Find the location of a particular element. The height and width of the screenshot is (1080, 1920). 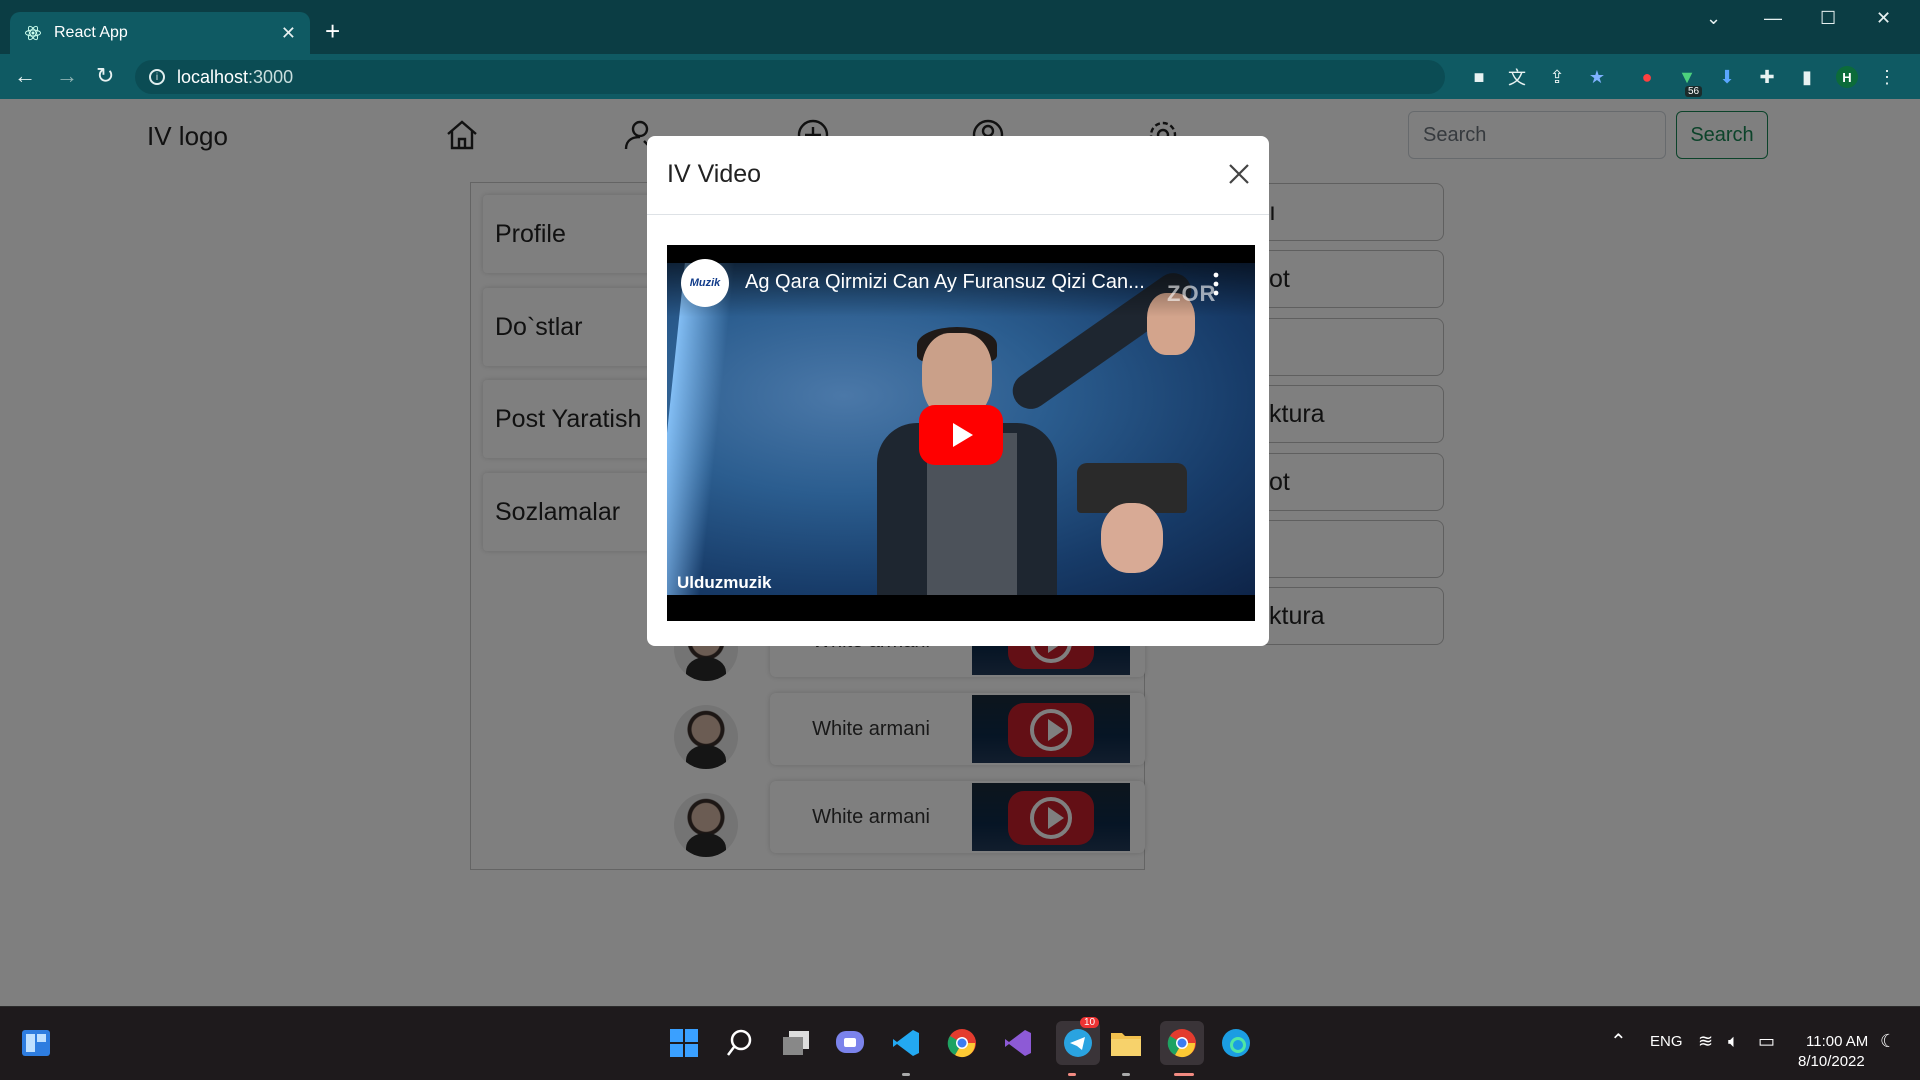

clock-time: 11:00 AM is located at coordinates (1837, 1041).